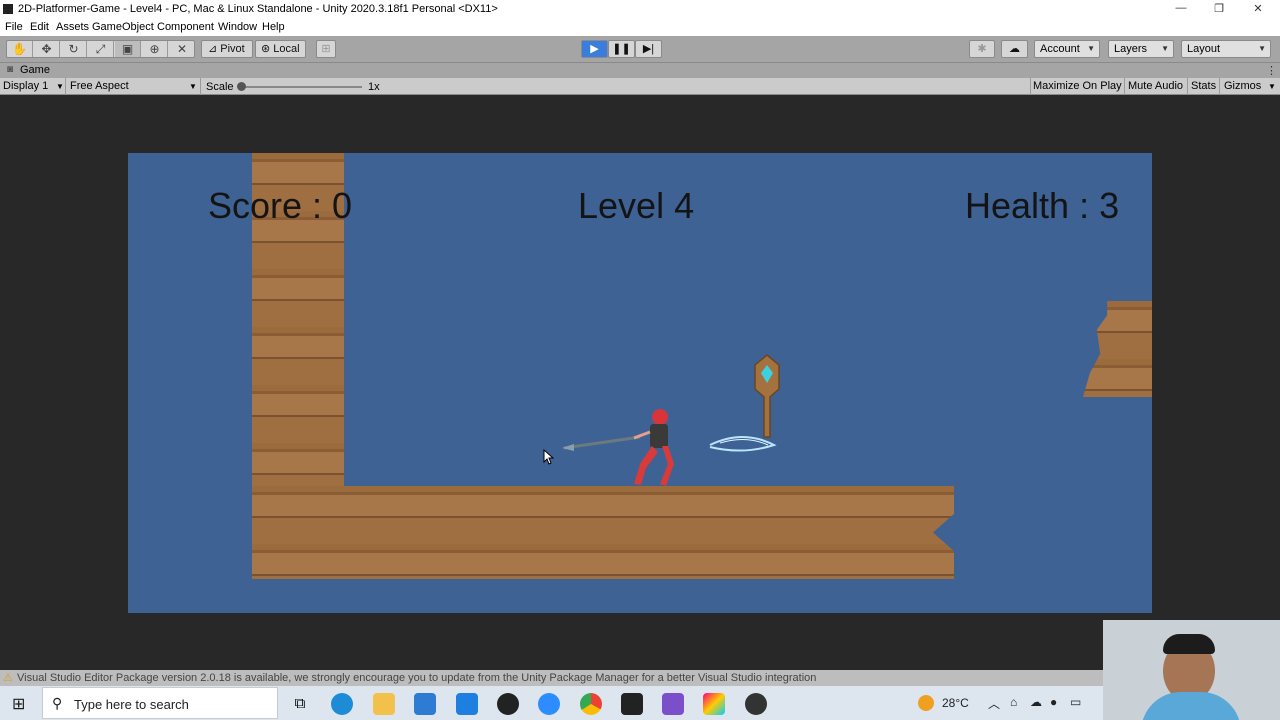  Describe the element at coordinates (237, 27) in the screenshot. I see `menu-window: Window` at that location.